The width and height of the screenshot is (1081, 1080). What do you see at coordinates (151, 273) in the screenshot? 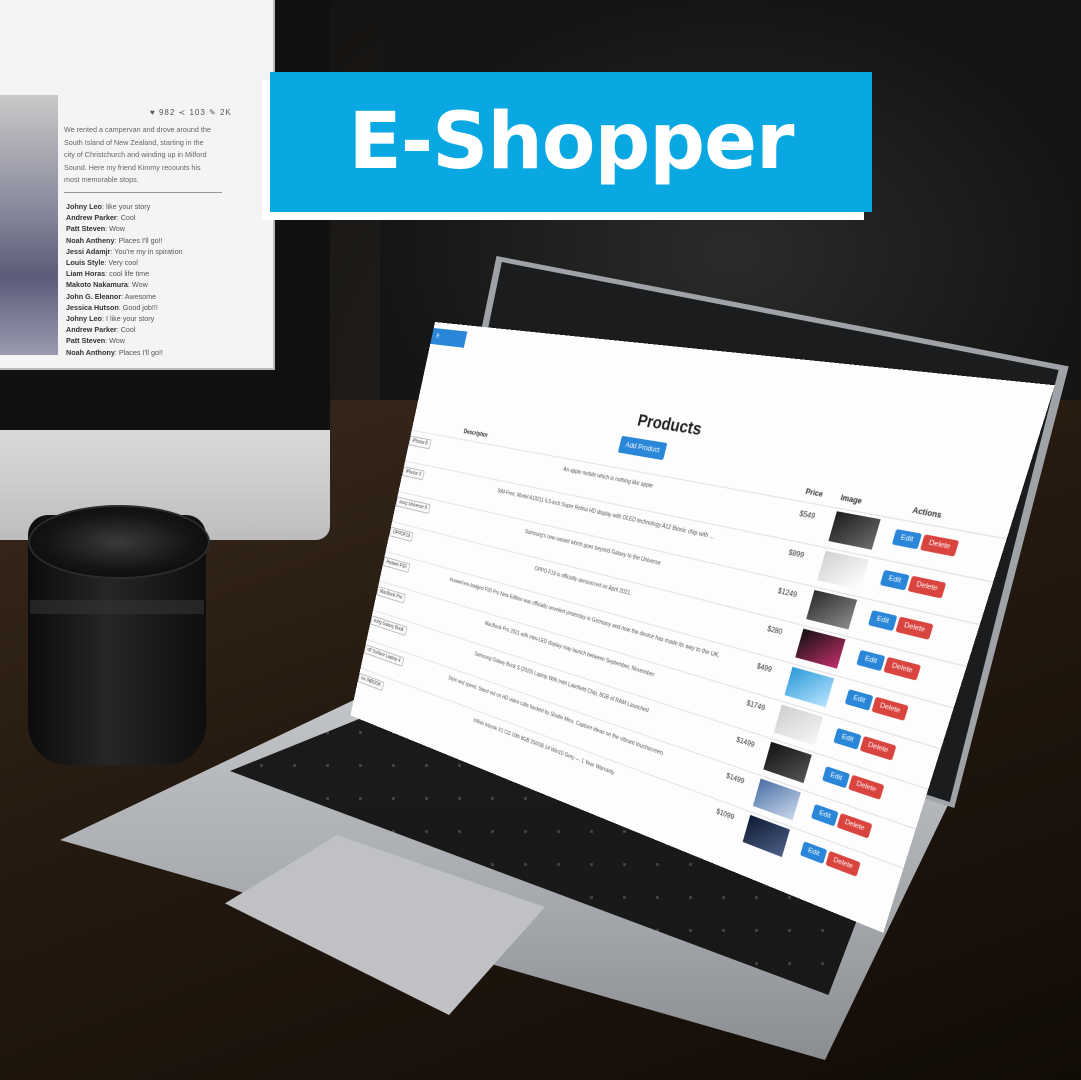
I see `comment-item: Liam Horas: cool life time` at bounding box center [151, 273].